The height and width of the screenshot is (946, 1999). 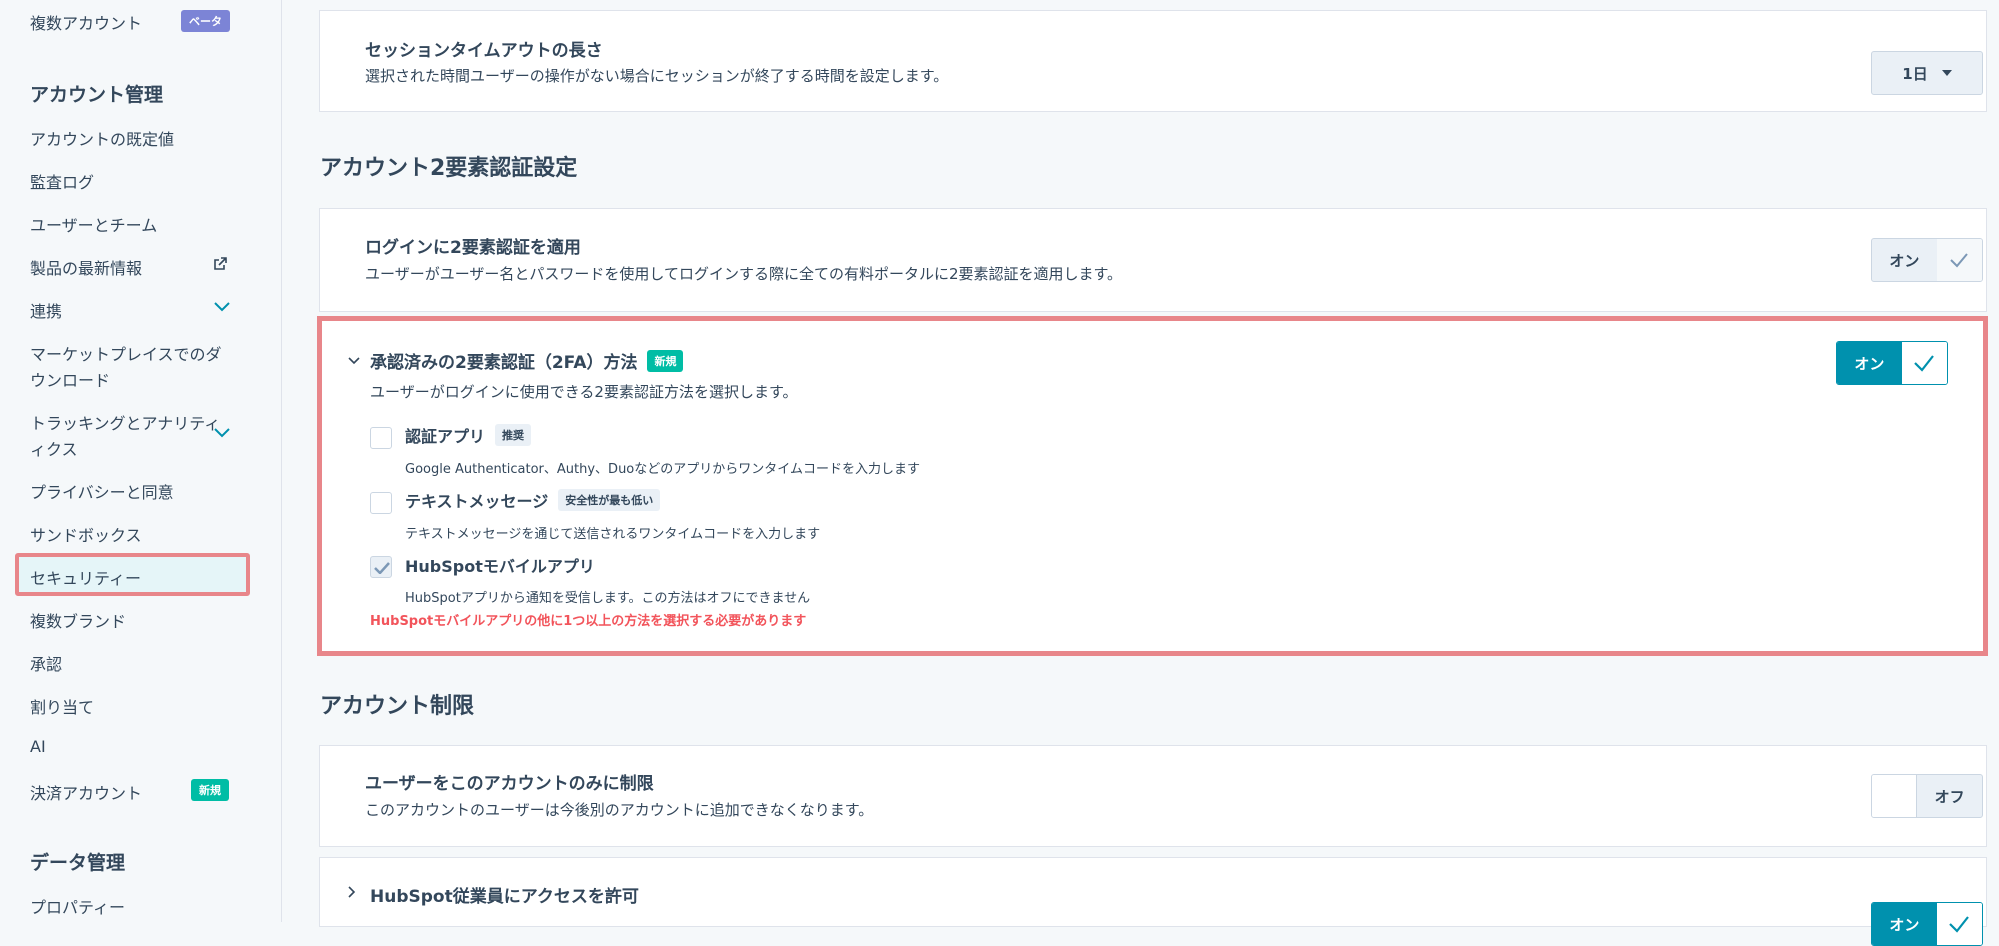 I want to click on sidebar-item-approvals: 承認, so click(x=46, y=663).